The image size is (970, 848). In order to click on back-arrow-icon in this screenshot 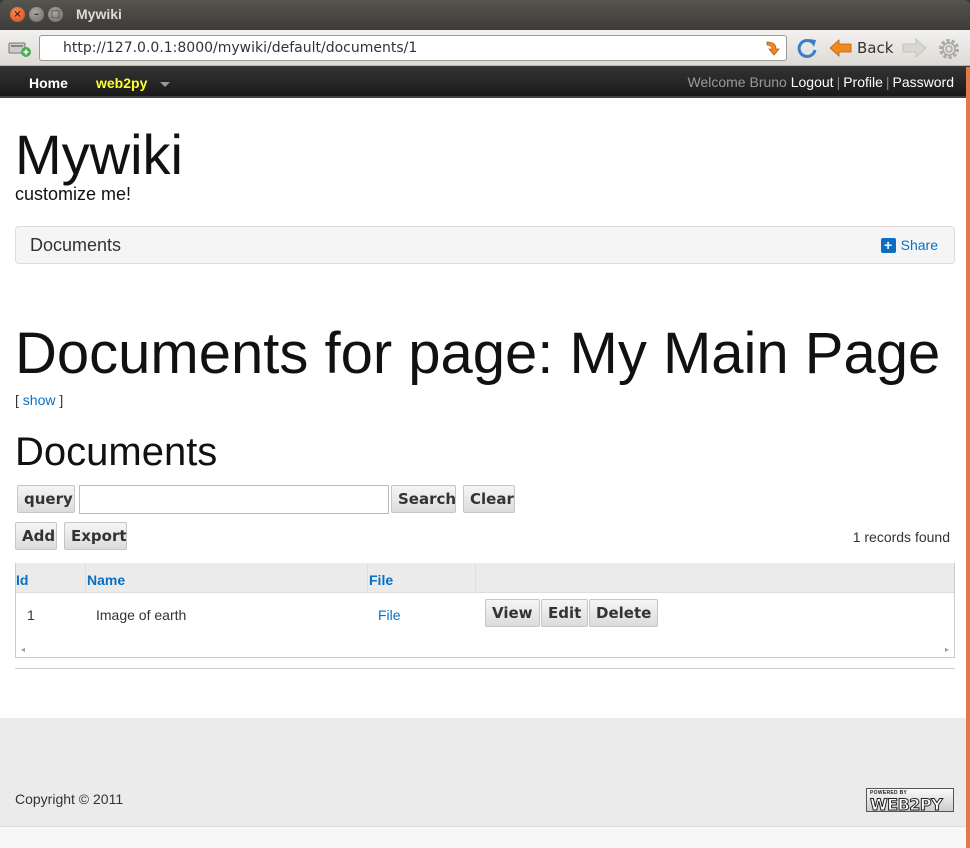, I will do `click(840, 48)`.